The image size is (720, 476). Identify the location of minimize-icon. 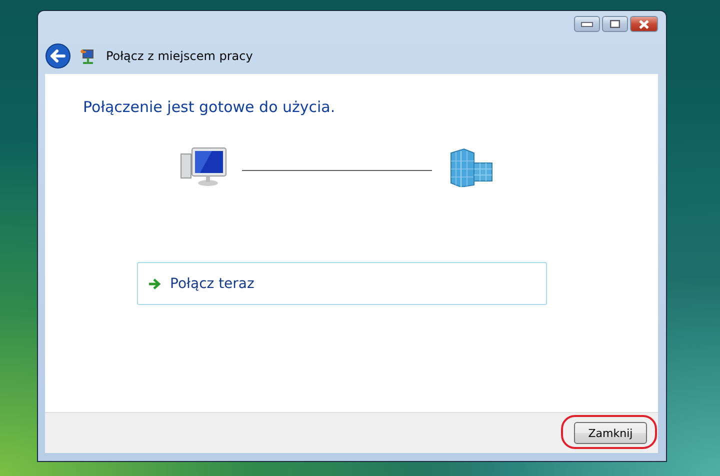
(587, 24).